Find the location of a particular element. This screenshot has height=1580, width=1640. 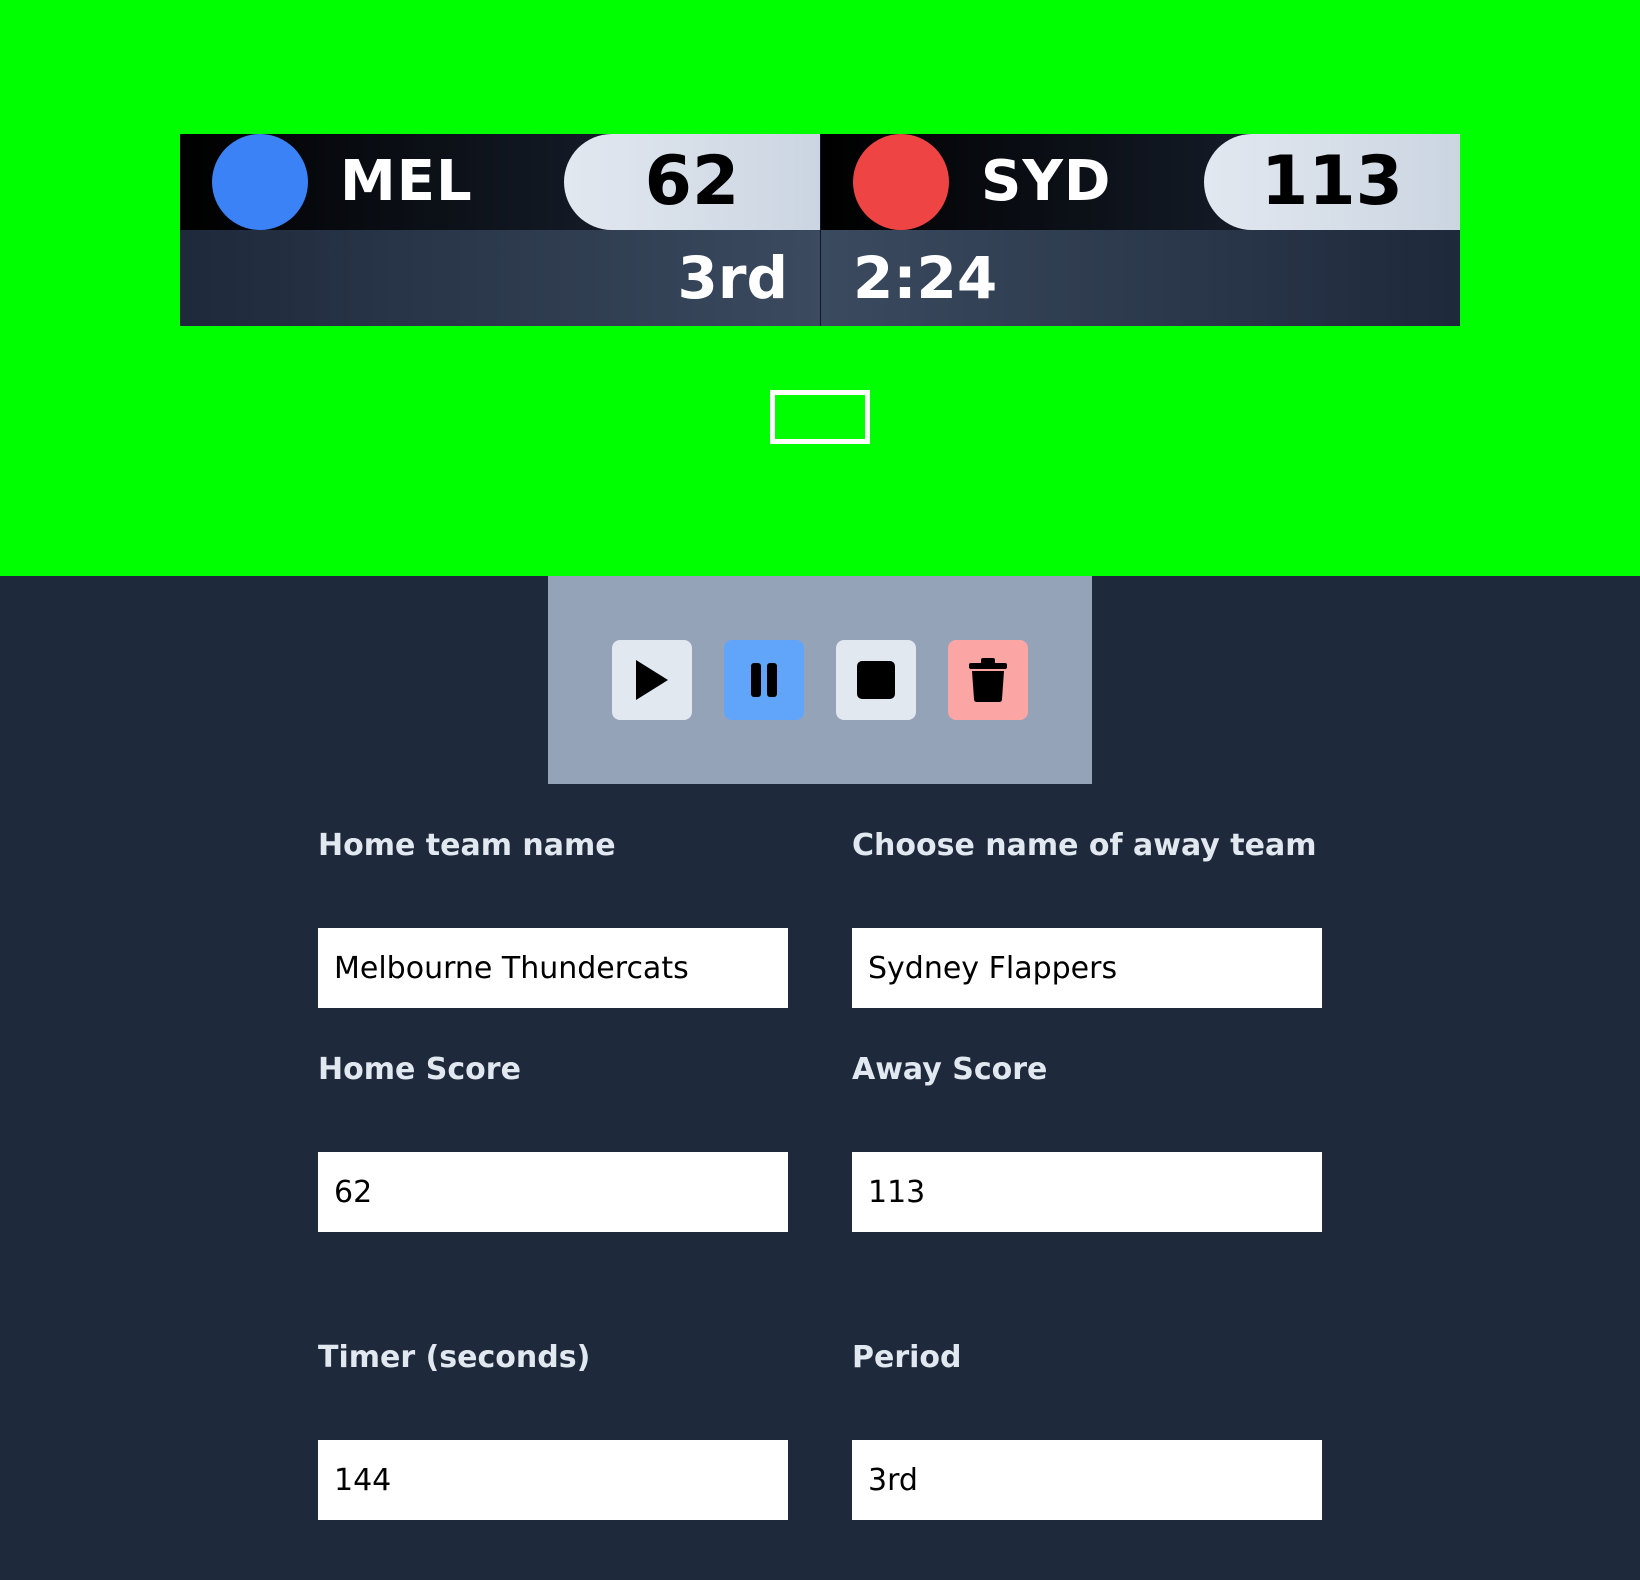

scorebug-divider is located at coordinates (820, 230).